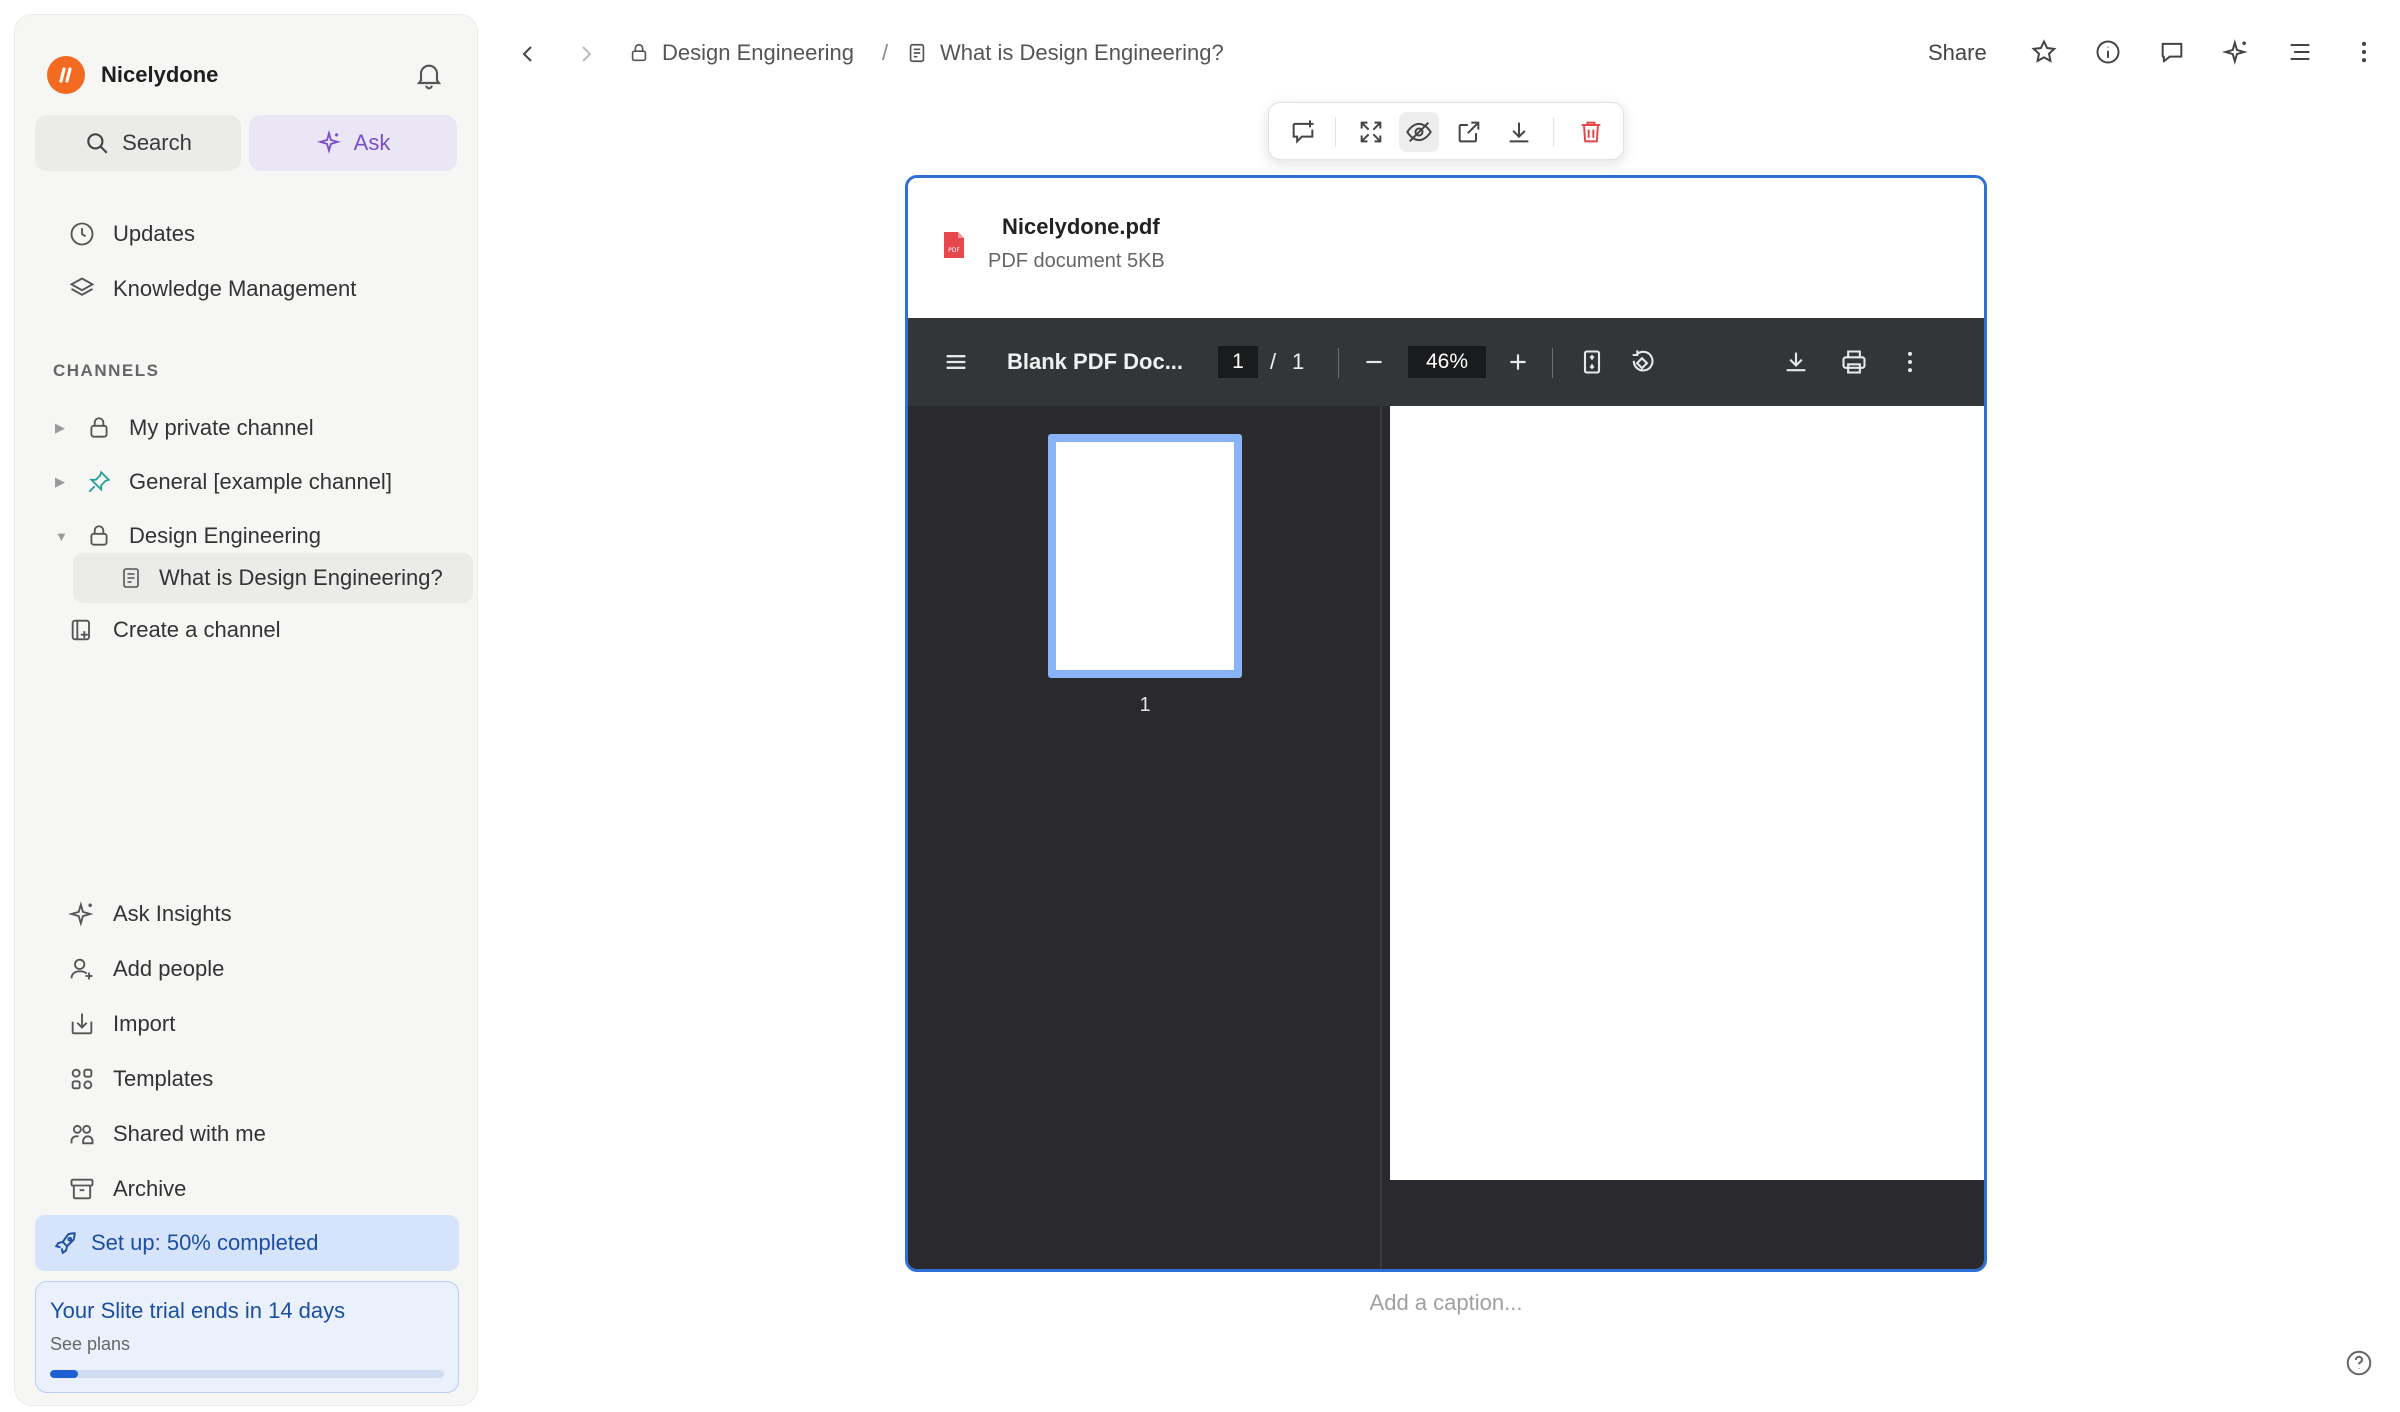 The height and width of the screenshot is (1412, 2400). Describe the element at coordinates (1145, 556) in the screenshot. I see `page-thumbnail` at that location.